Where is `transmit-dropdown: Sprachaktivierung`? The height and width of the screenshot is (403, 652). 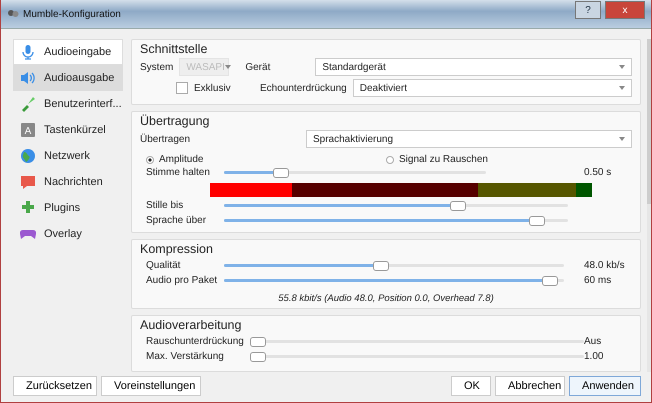
transmit-dropdown: Sprachaktivierung is located at coordinates (469, 139).